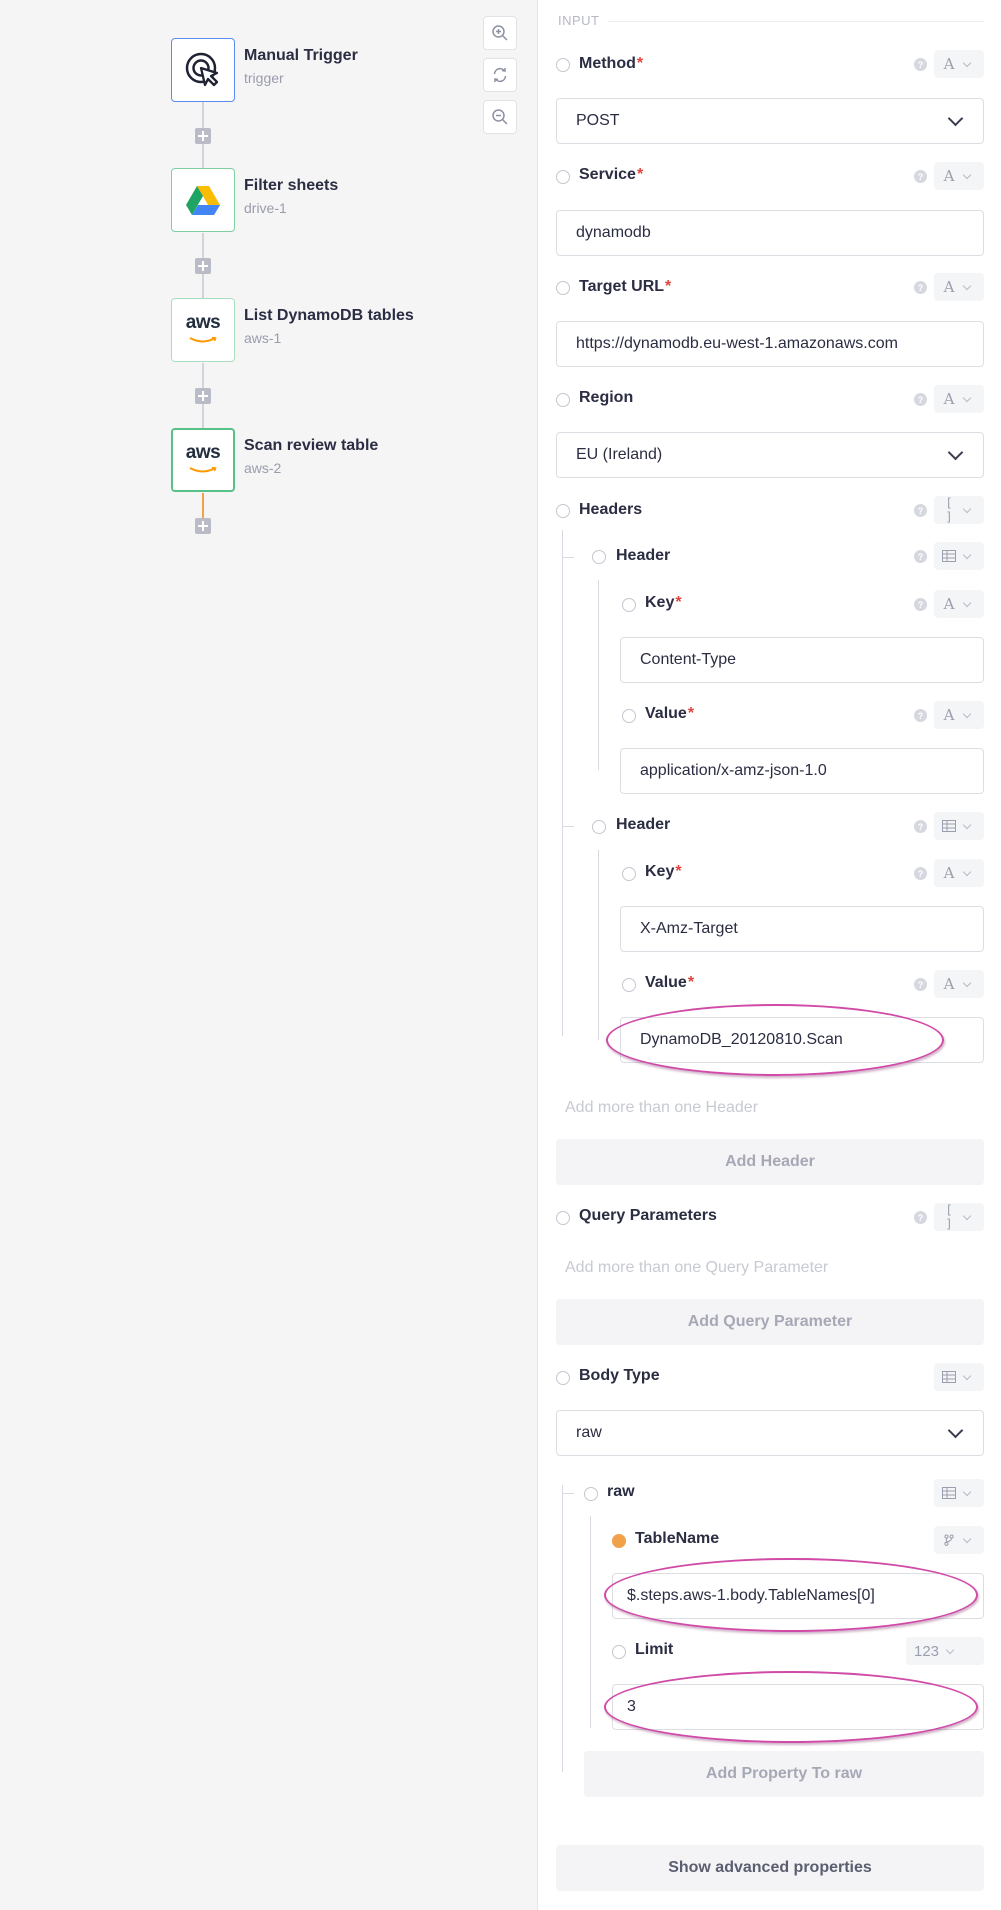 The image size is (1001, 1910). Describe the element at coordinates (265, 208) in the screenshot. I see `node-subtitle: drive-1` at that location.